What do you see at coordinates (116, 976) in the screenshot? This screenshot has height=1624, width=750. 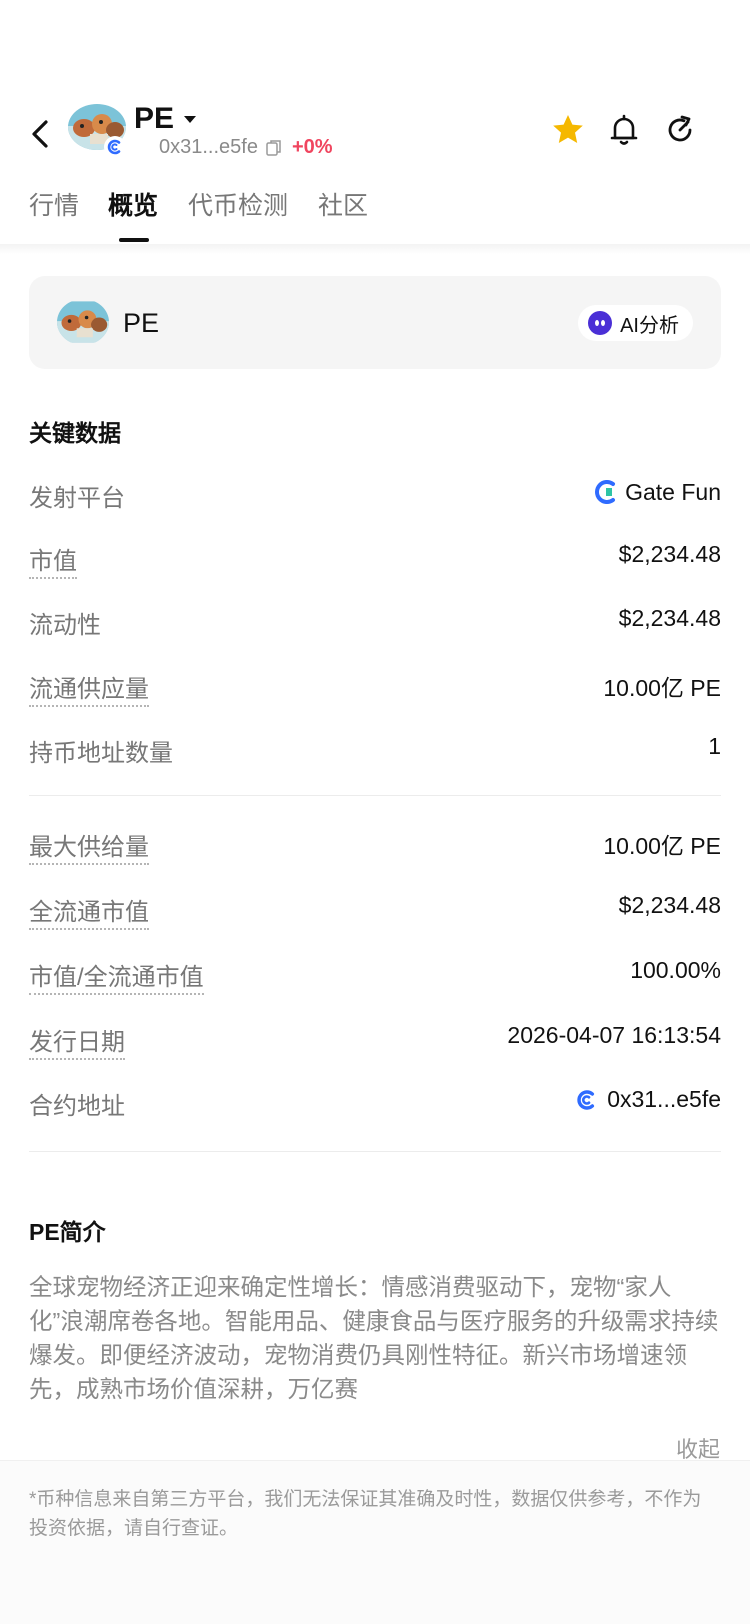 I see `row-label: 市值/全流通市值` at bounding box center [116, 976].